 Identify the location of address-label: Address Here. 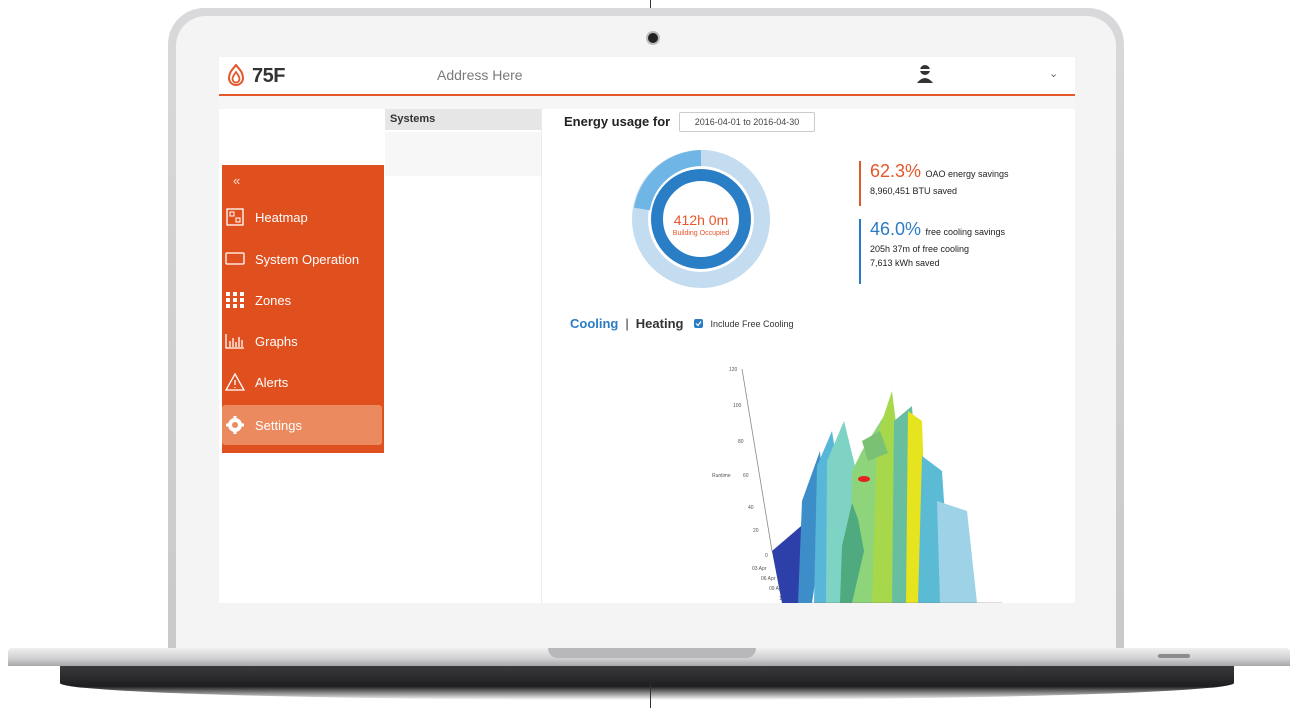
(480, 75).